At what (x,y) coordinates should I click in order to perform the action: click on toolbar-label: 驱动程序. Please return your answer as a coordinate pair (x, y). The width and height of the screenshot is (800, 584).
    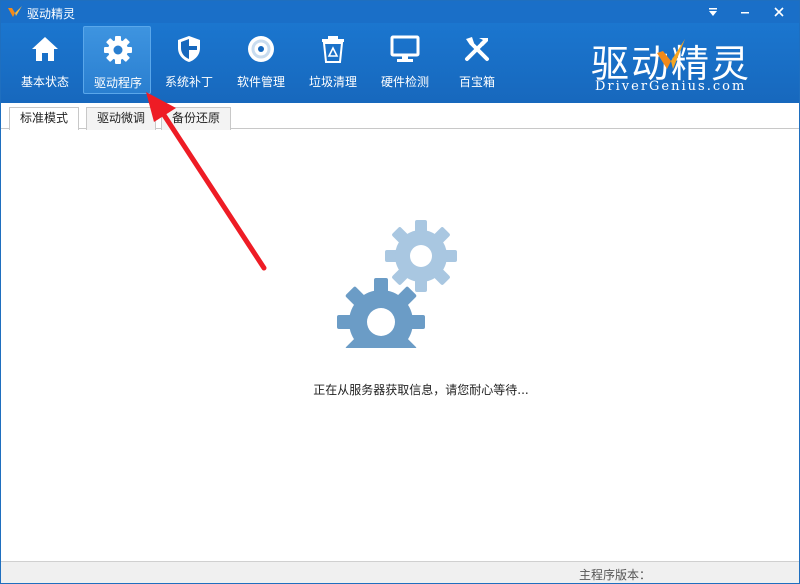
    Looking at the image, I should click on (117, 83).